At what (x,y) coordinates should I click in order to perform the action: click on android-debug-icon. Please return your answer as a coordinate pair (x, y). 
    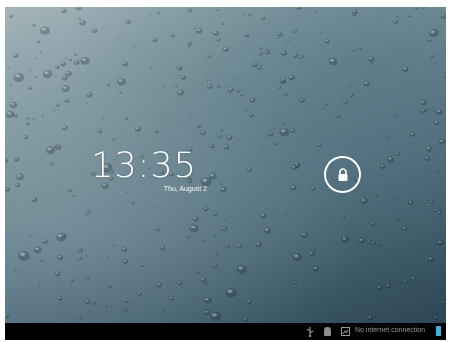
    Looking at the image, I should click on (327, 332).